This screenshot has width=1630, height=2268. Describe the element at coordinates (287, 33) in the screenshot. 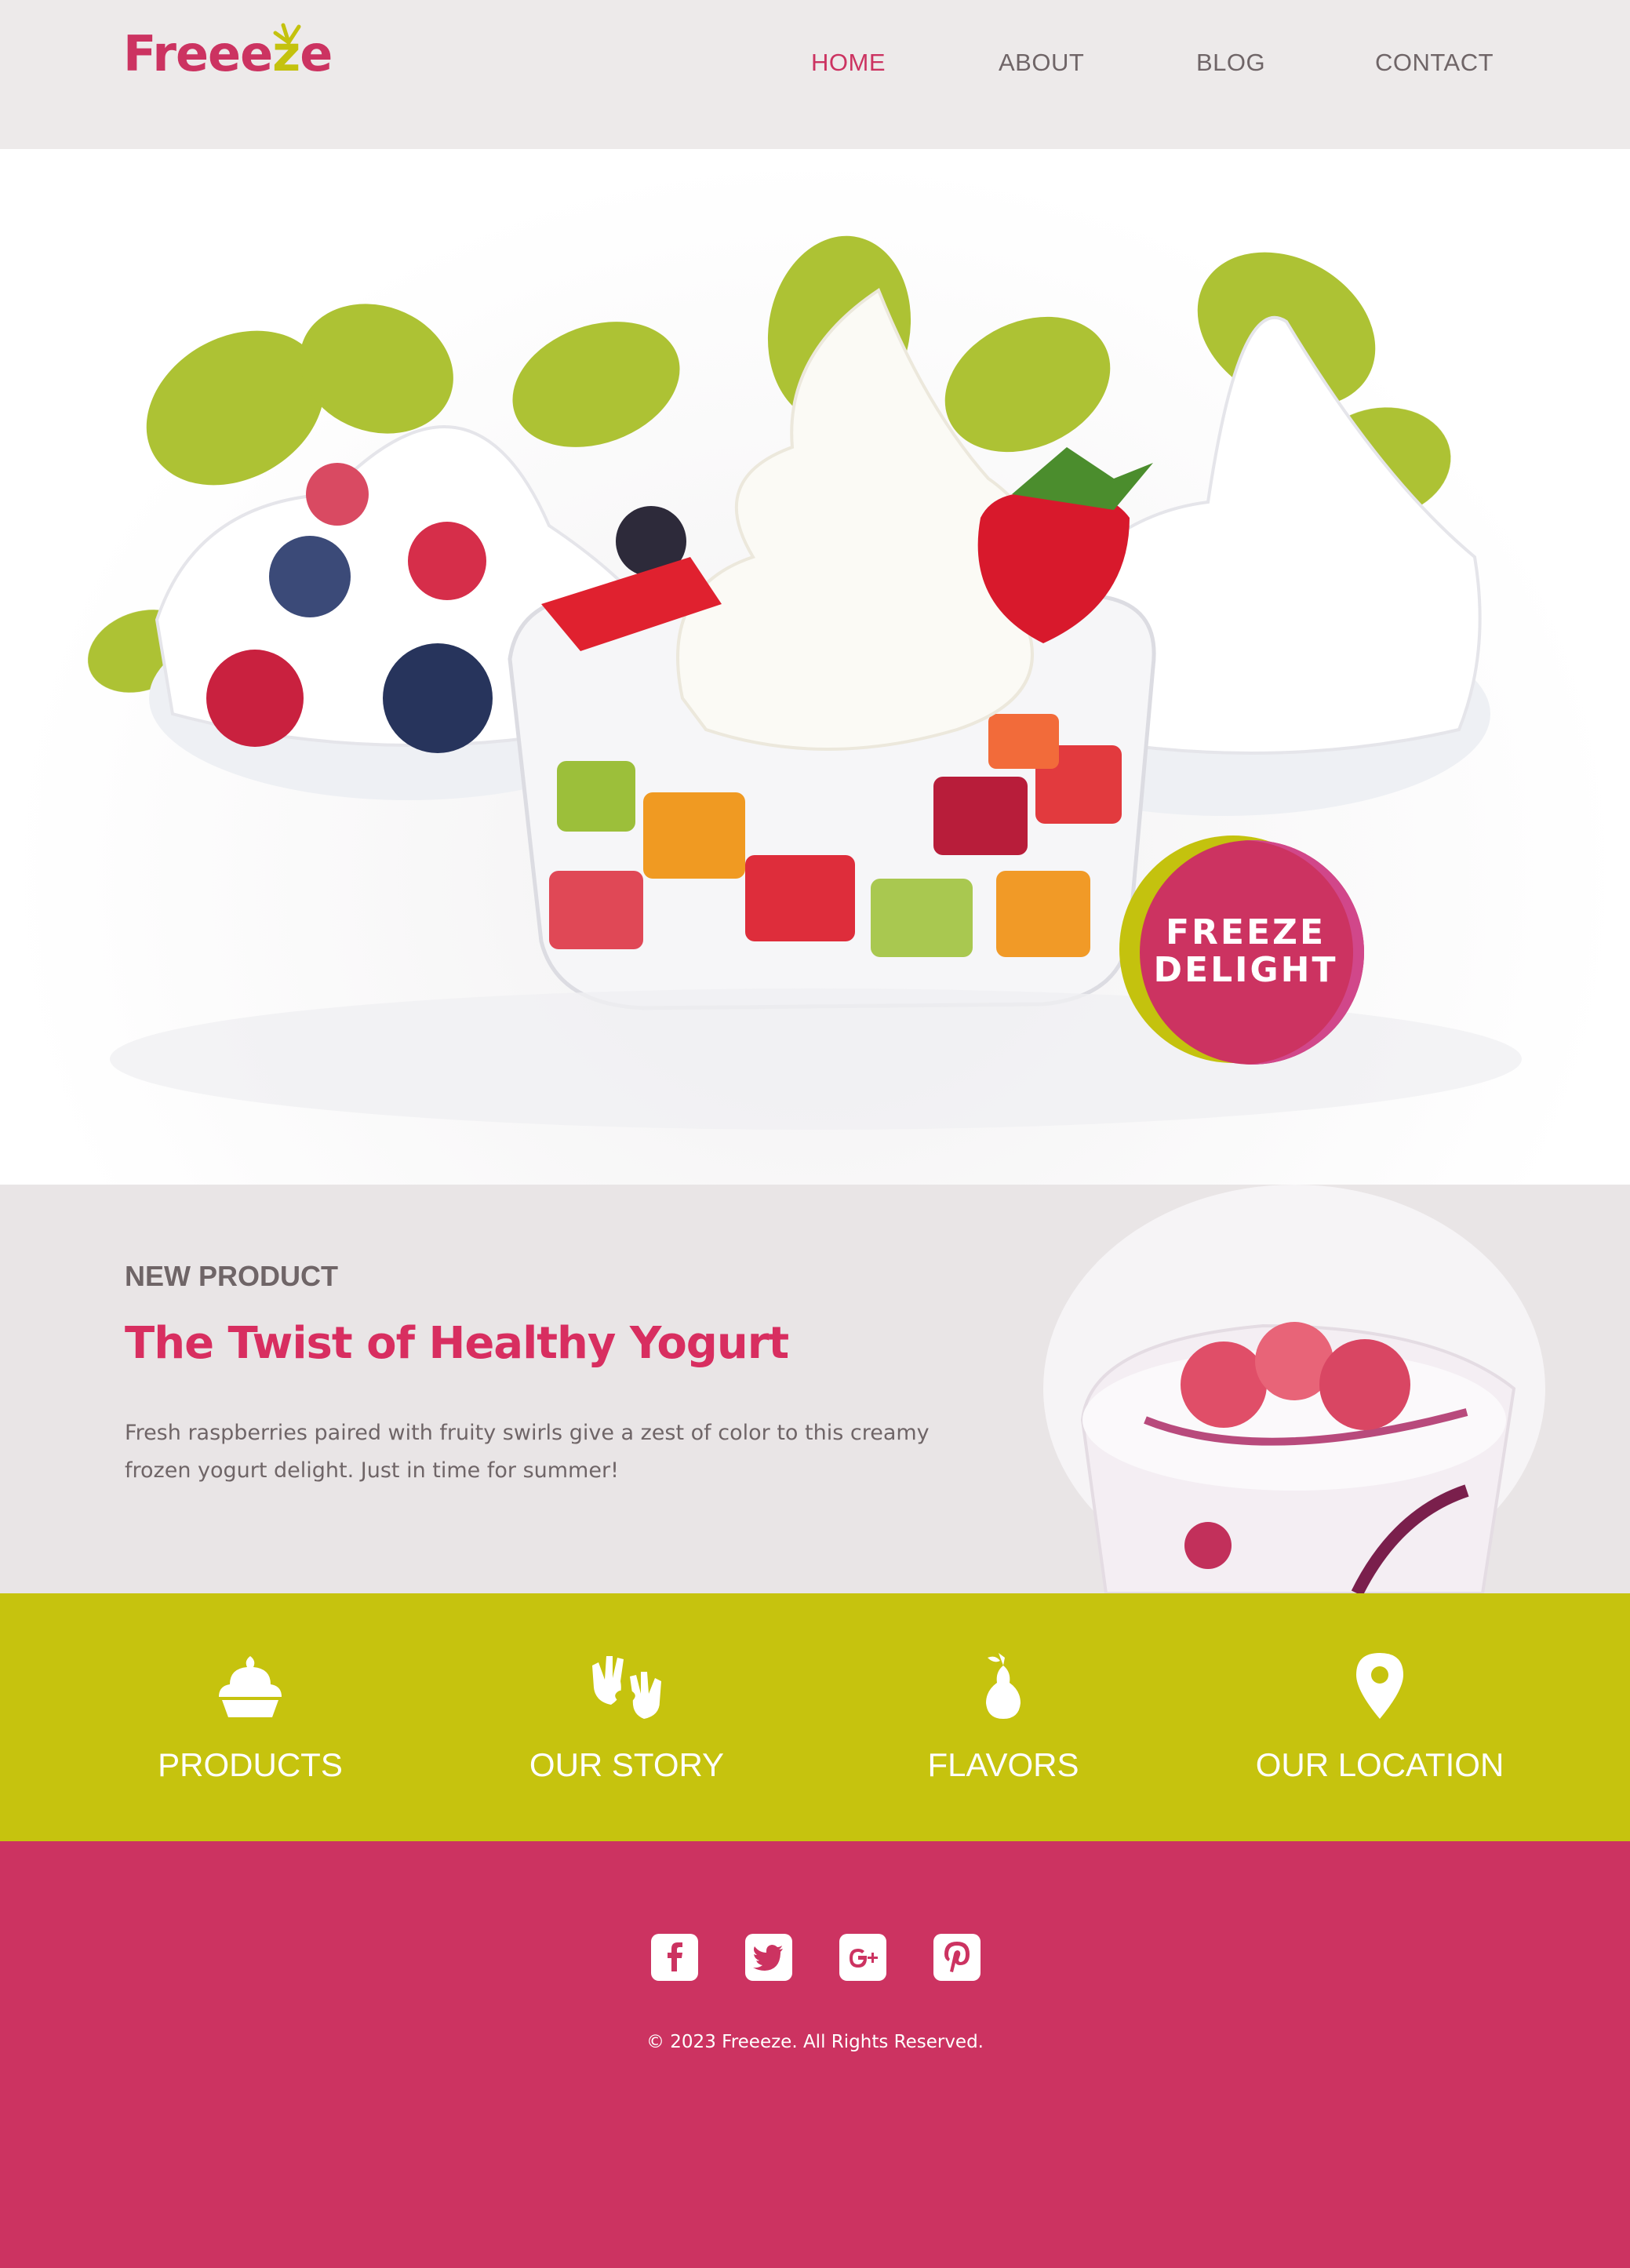

I see `logo-sprout-icon` at that location.